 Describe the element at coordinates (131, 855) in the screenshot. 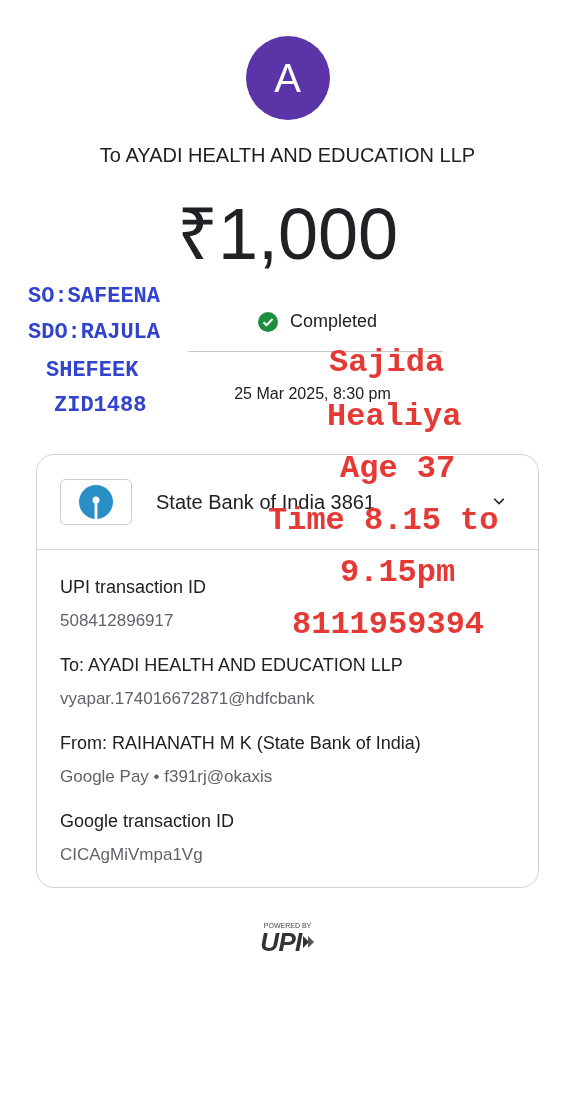

I see `detail-value: CICAgMiVmpa1Vg` at that location.